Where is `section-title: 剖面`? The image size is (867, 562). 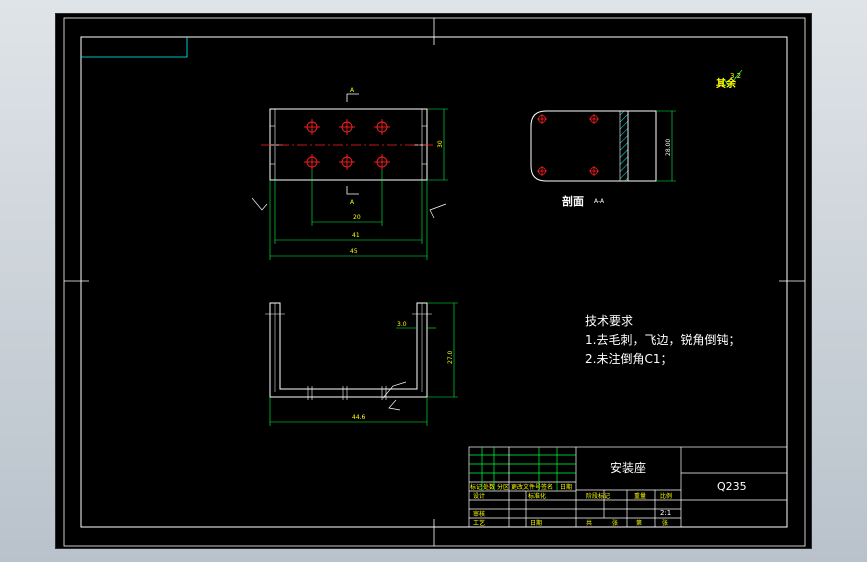
section-title: 剖面 is located at coordinates (573, 201).